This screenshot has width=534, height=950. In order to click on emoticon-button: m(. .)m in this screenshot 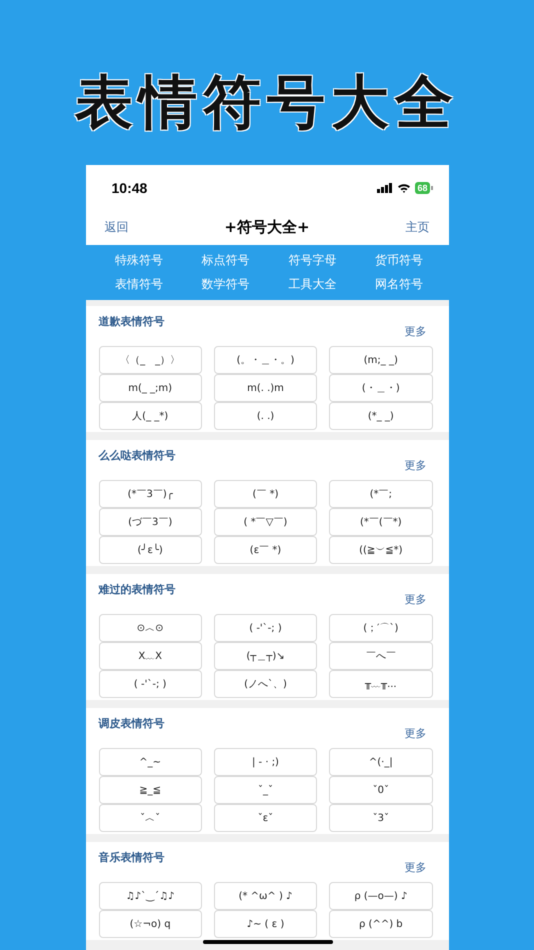, I will do `click(266, 388)`.